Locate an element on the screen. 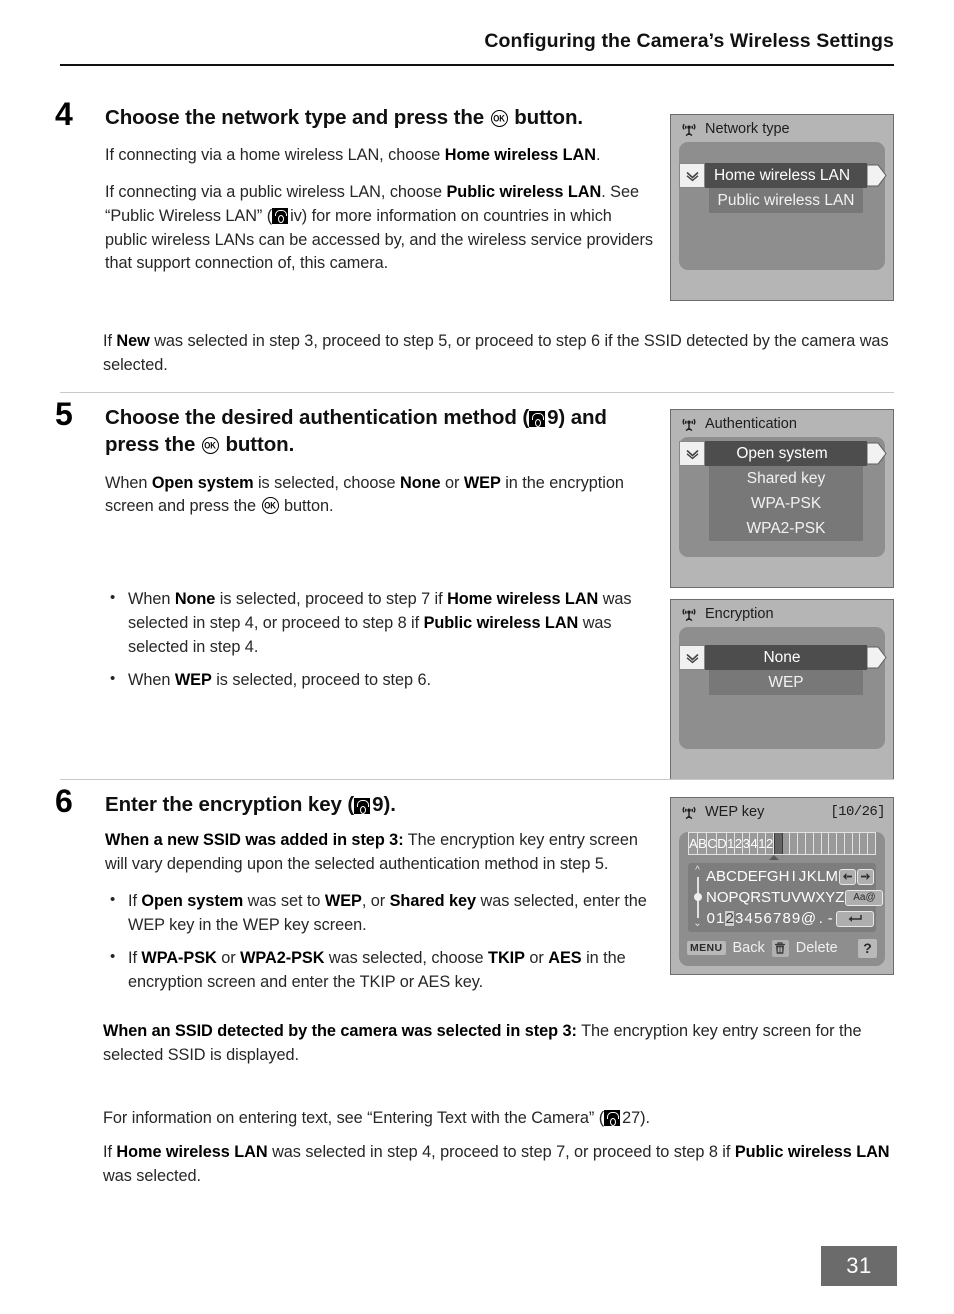 The height and width of the screenshot is (1314, 954). wep-key-title: WEP key is located at coordinates (735, 812).